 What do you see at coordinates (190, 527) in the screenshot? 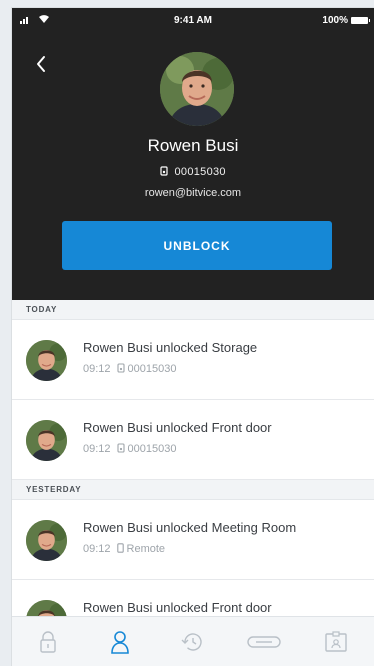
I see `event-title: Rowen Busi unlocked Meeting Room` at bounding box center [190, 527].